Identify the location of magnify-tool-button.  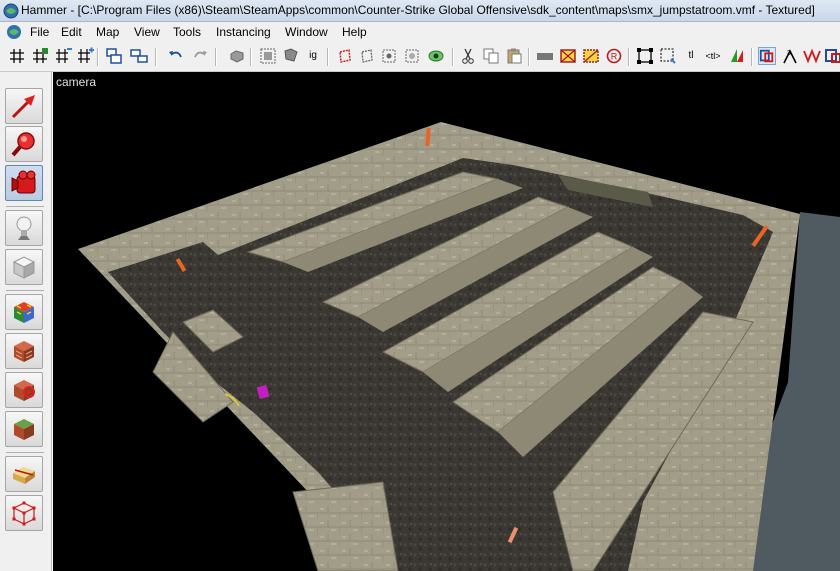
(24, 144).